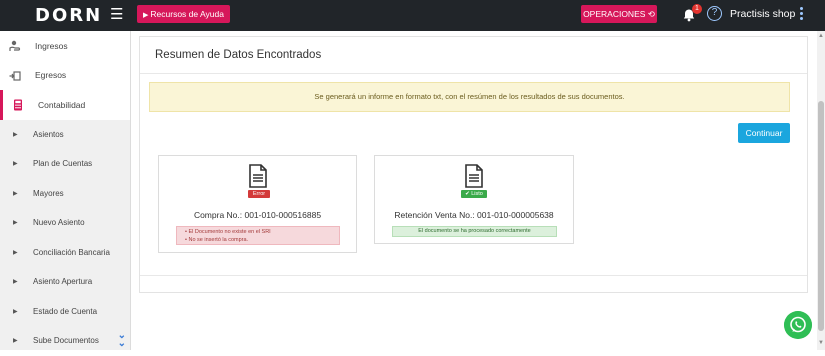 The width and height of the screenshot is (825, 356). What do you see at coordinates (474, 215) in the screenshot?
I see `document-title: Retención Venta No.: 001-010-000005638` at bounding box center [474, 215].